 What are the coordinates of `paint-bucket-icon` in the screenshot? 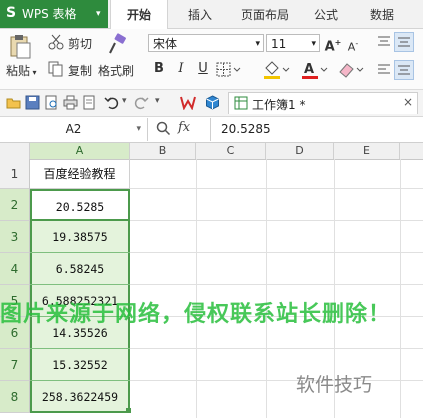 It's located at (277, 70).